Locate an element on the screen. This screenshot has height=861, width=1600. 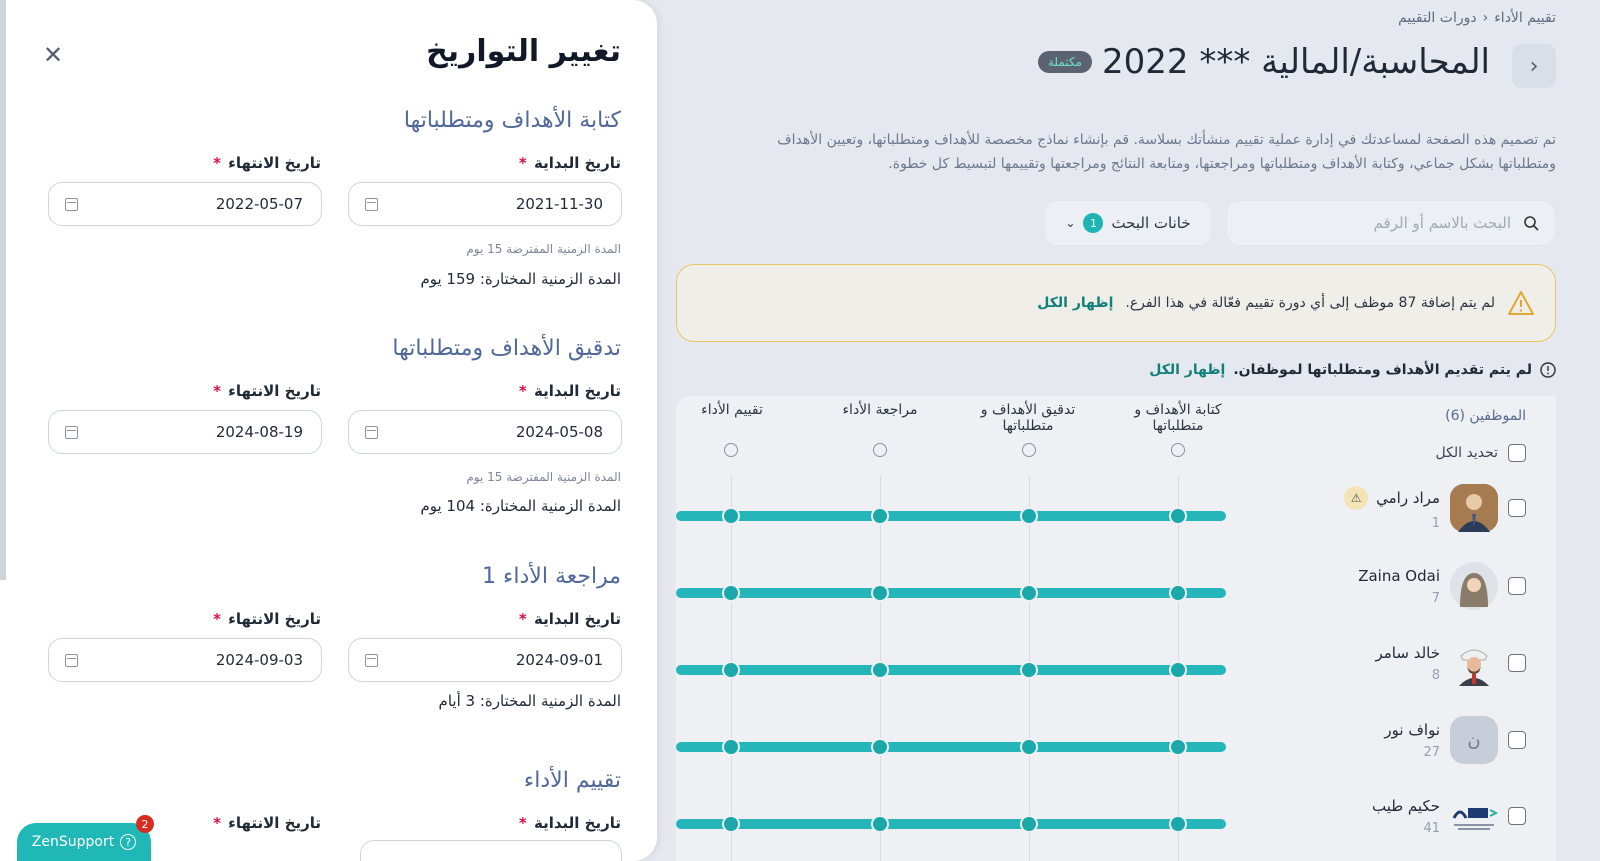
start-date-input is located at coordinates (491, 850).